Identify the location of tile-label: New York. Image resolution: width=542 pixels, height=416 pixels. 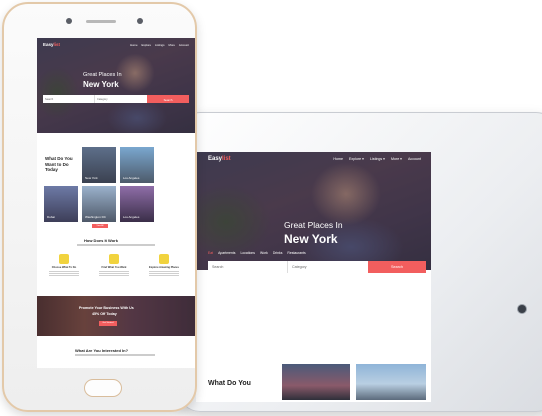
(91, 178).